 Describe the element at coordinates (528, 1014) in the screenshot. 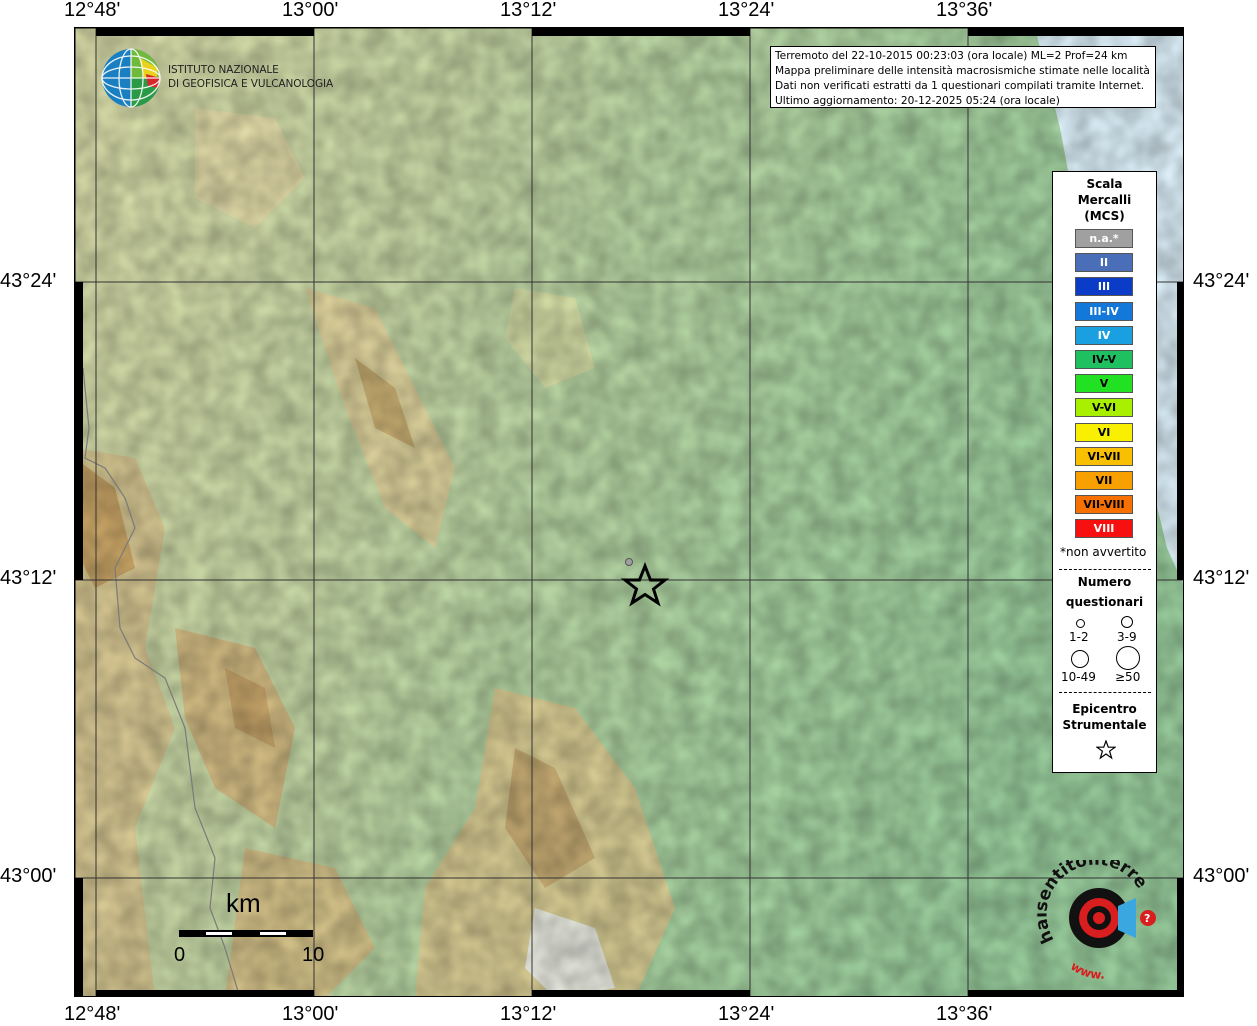

I see `bottom-lon-label-3: 13°12'` at that location.